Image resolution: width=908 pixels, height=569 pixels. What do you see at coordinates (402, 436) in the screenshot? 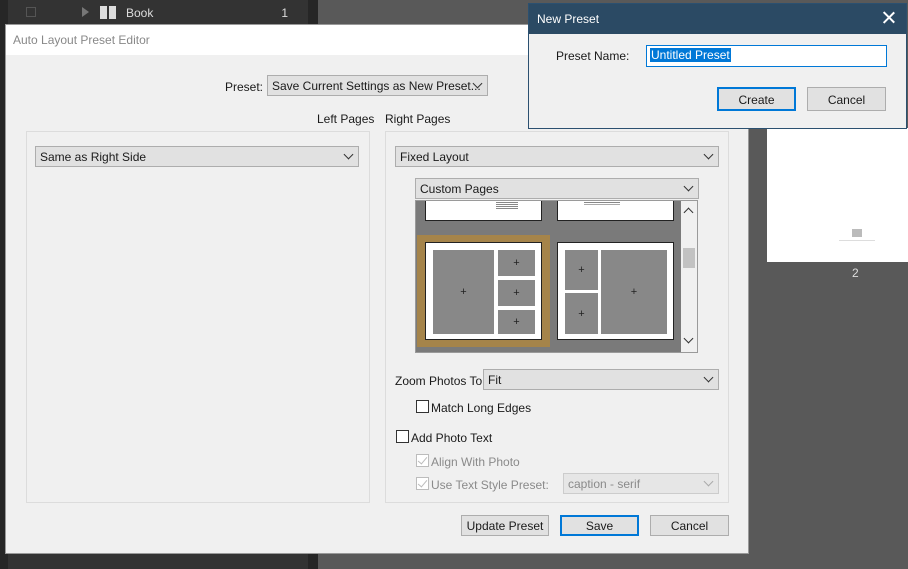
I see `add-photo-text-checkbox` at bounding box center [402, 436].